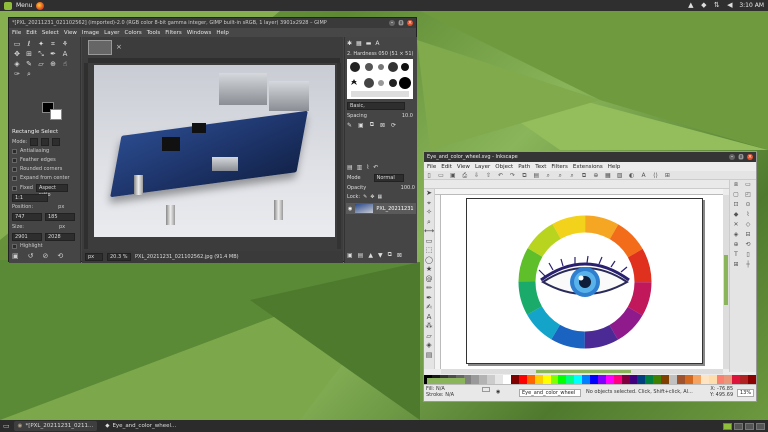  What do you see at coordinates (548, 175) in the screenshot?
I see `zoom-selection-icon: ⌕` at bounding box center [548, 175].